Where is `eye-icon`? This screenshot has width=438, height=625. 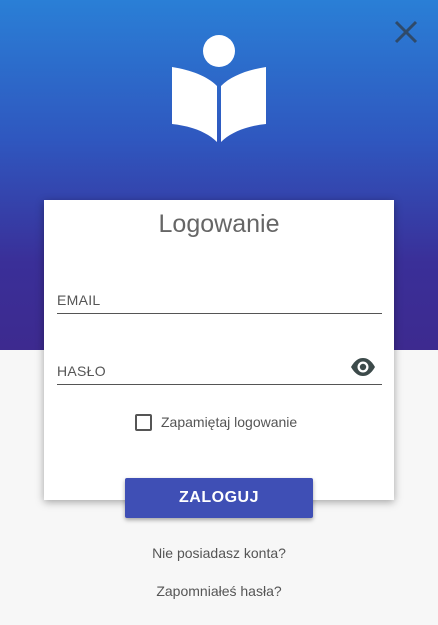
eye-icon is located at coordinates (363, 367).